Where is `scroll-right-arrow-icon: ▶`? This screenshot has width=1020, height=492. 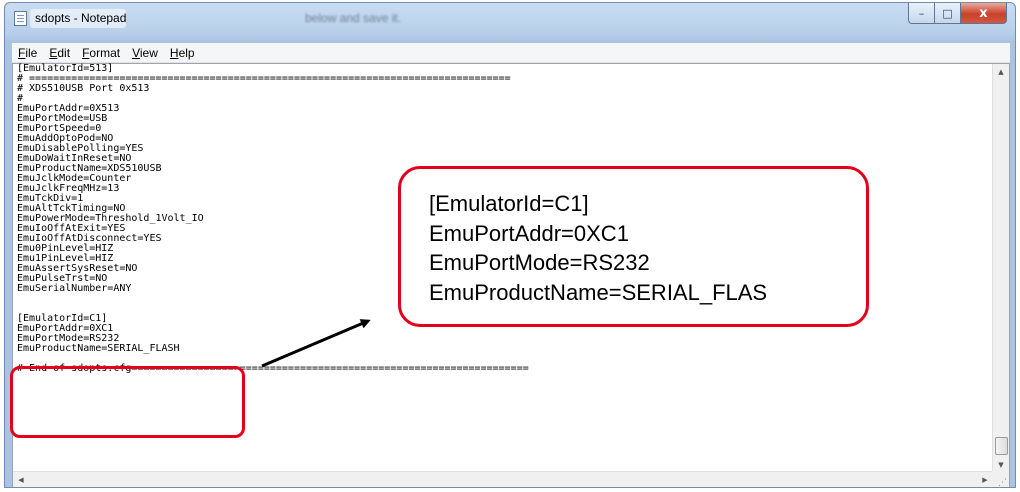
scroll-right-arrow-icon: ▶ is located at coordinates (985, 479).